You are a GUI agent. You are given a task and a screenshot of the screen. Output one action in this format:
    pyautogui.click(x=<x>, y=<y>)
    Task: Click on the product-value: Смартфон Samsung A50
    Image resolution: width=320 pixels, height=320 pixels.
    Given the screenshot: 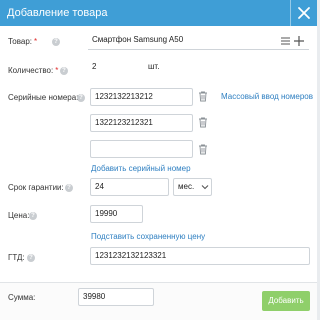 What is the action you would take?
    pyautogui.click(x=138, y=39)
    